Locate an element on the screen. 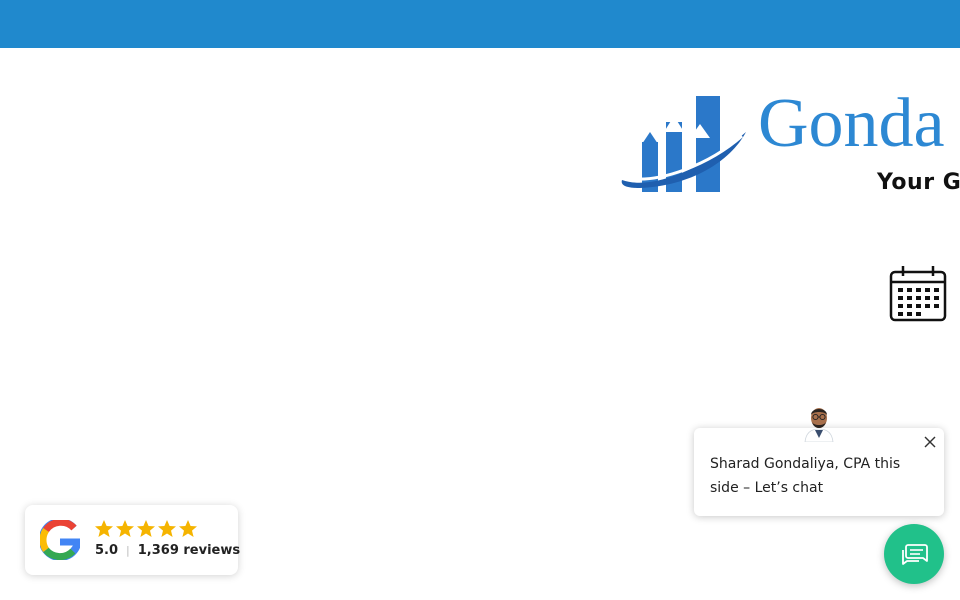 The height and width of the screenshot is (600, 960). chat-bubble-icon is located at coordinates (915, 554).